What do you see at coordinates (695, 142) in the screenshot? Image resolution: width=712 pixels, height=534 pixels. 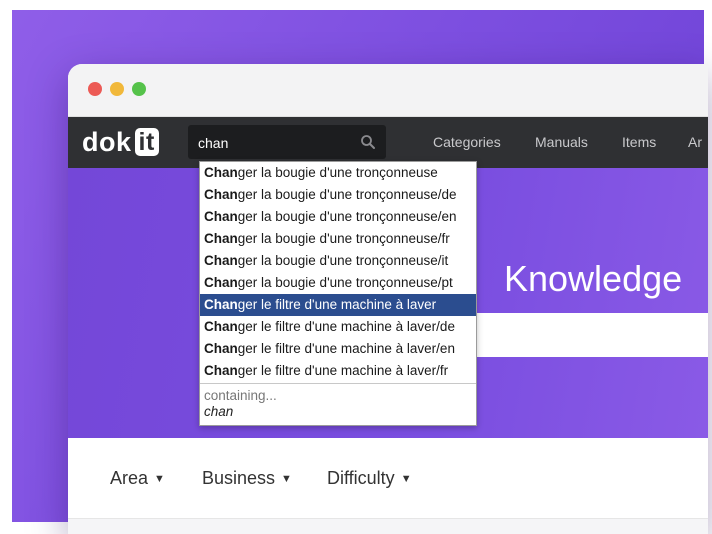 I see `nav-link-more: Ar` at bounding box center [695, 142].